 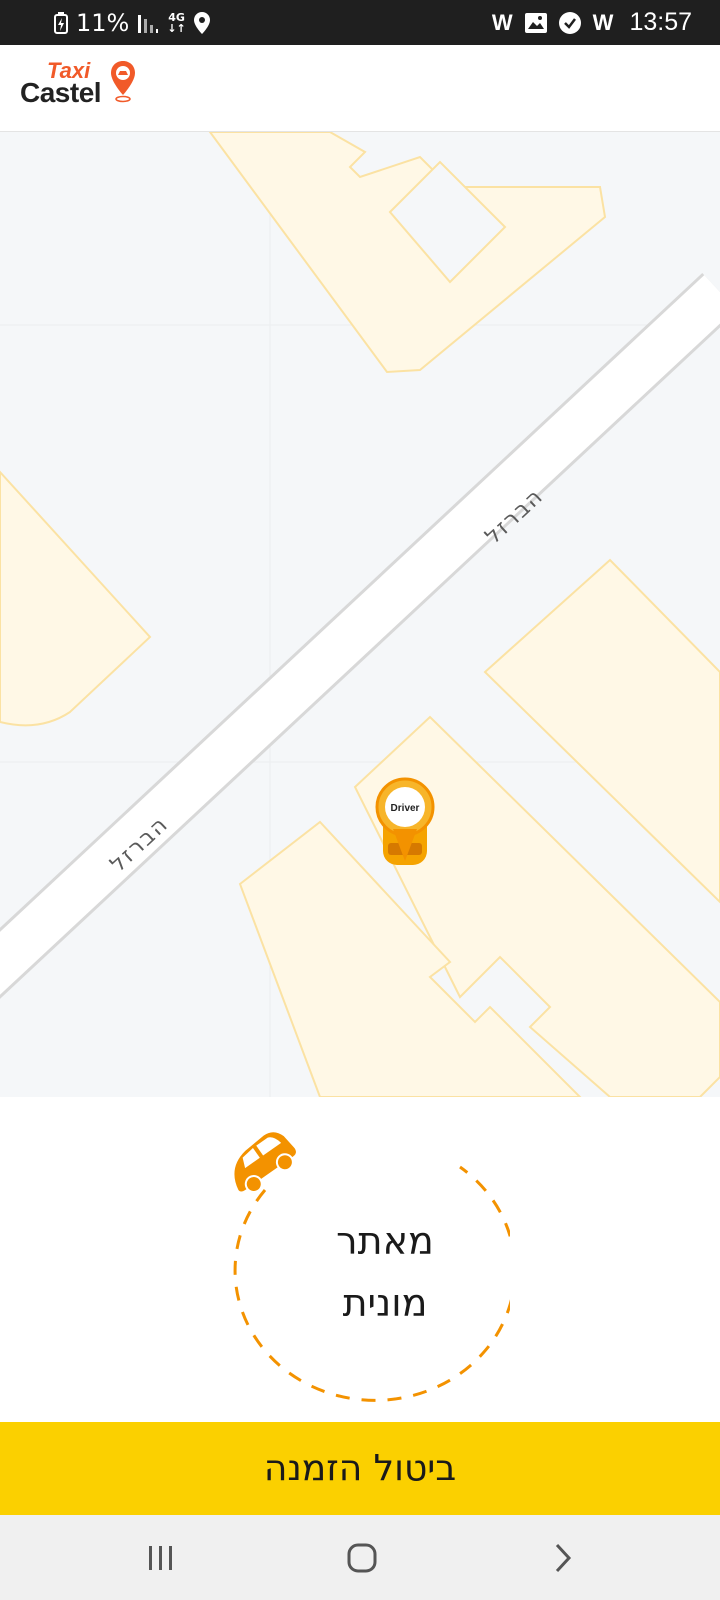 I want to click on gallery-icon, so click(x=535, y=22).